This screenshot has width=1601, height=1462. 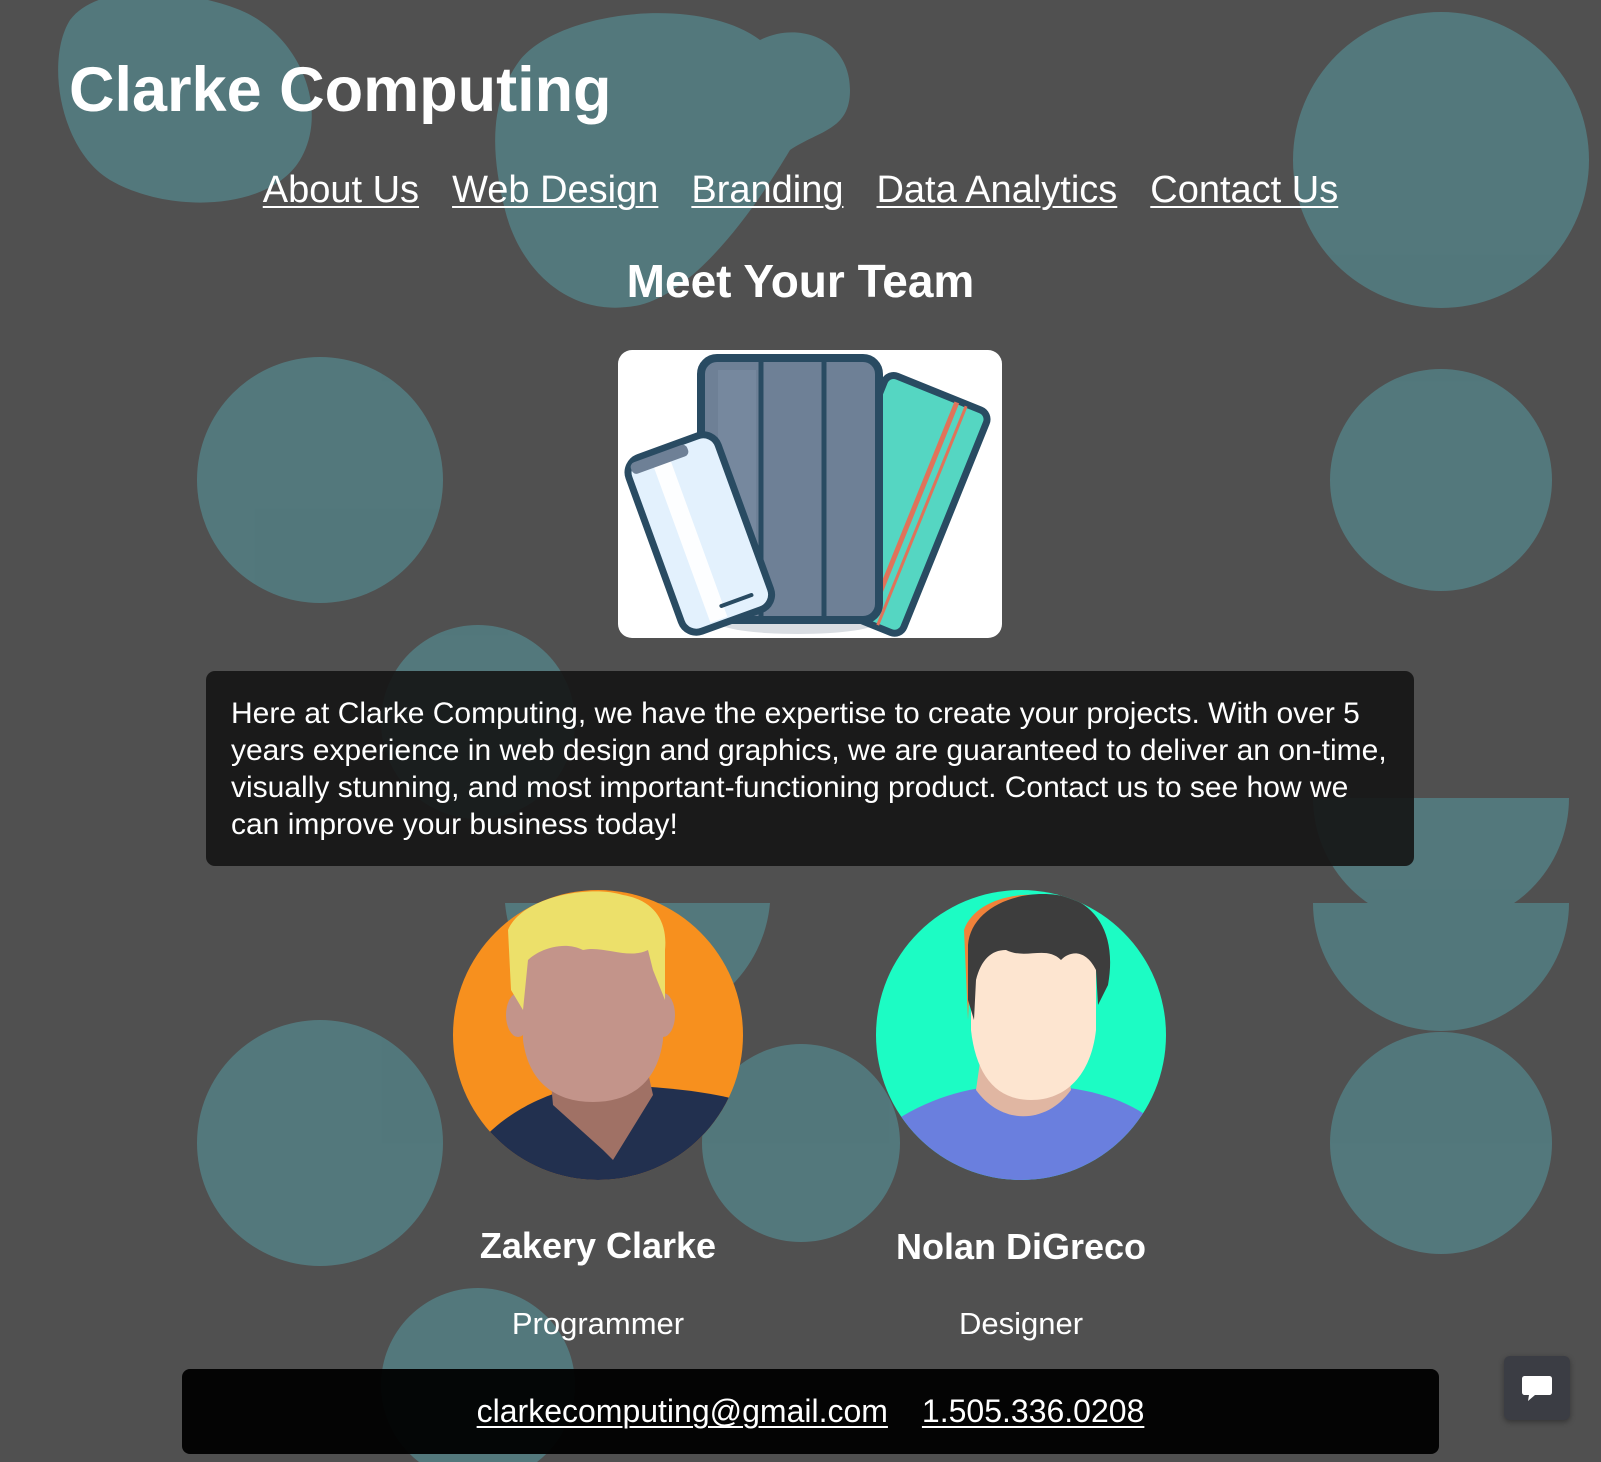 What do you see at coordinates (996, 190) in the screenshot?
I see `nav-link-data-analytics: Data Analytics` at bounding box center [996, 190].